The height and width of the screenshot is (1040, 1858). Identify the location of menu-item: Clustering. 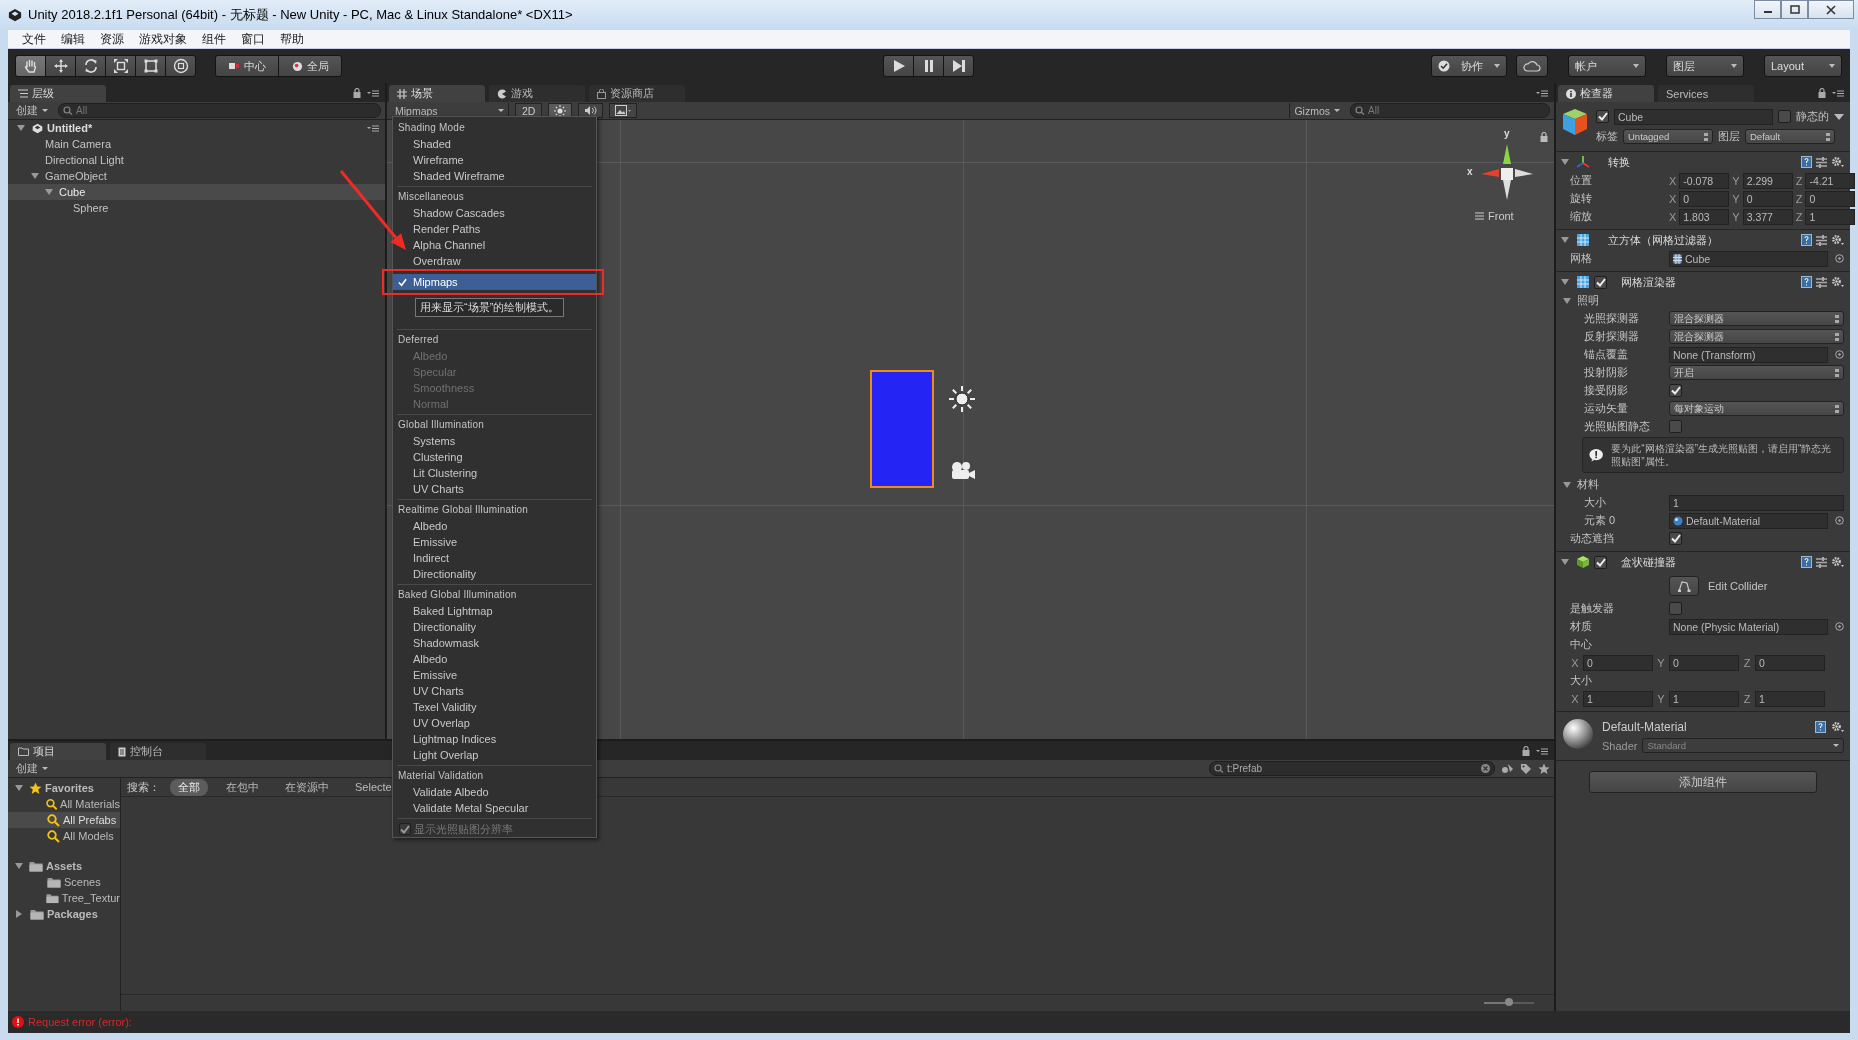
(494, 457).